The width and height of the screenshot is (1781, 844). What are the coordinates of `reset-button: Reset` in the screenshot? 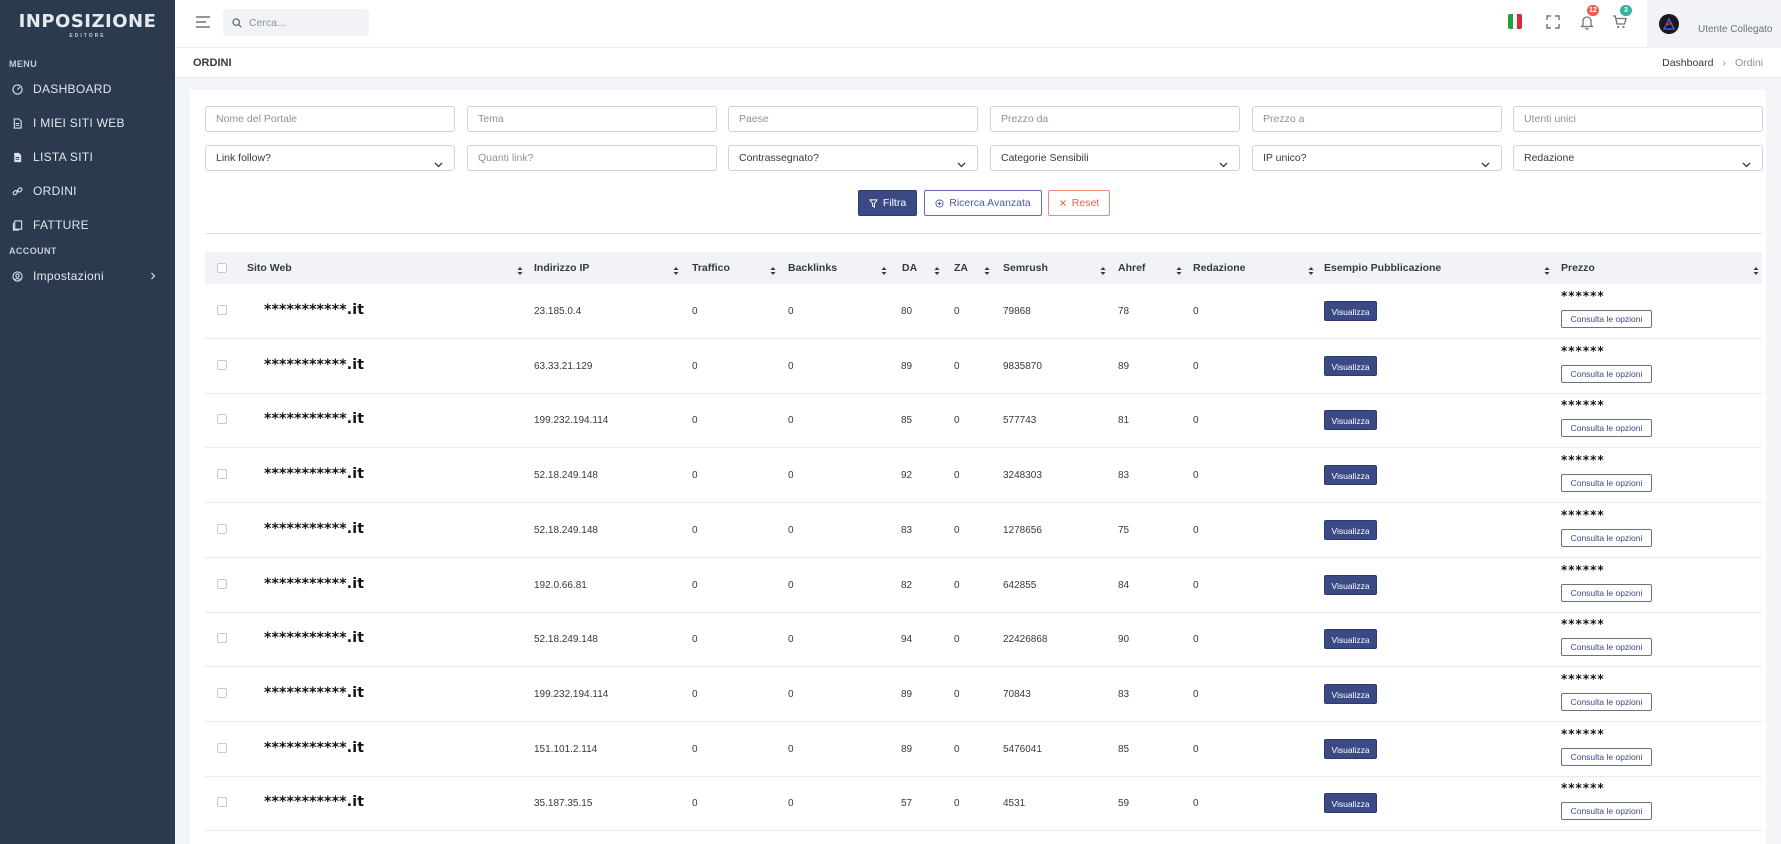 It's located at (1079, 203).